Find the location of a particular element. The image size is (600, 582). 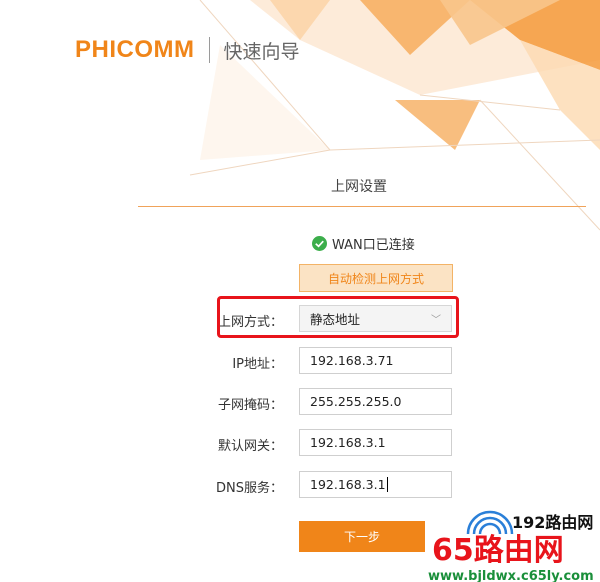

gateway-input: 192.168.3.1 is located at coordinates (375, 442).